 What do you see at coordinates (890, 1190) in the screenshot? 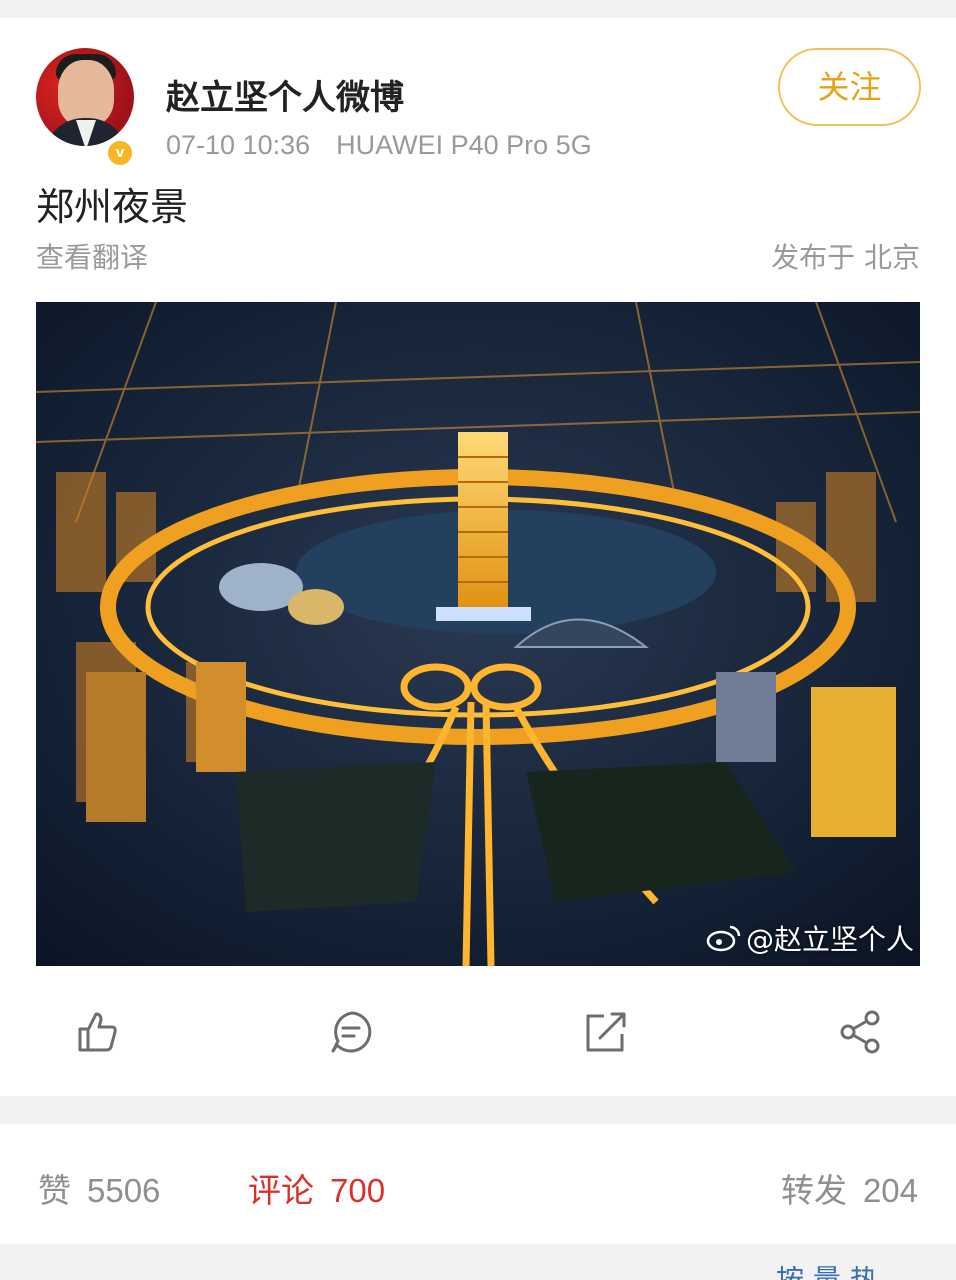
I see `reposts-count: 204` at bounding box center [890, 1190].